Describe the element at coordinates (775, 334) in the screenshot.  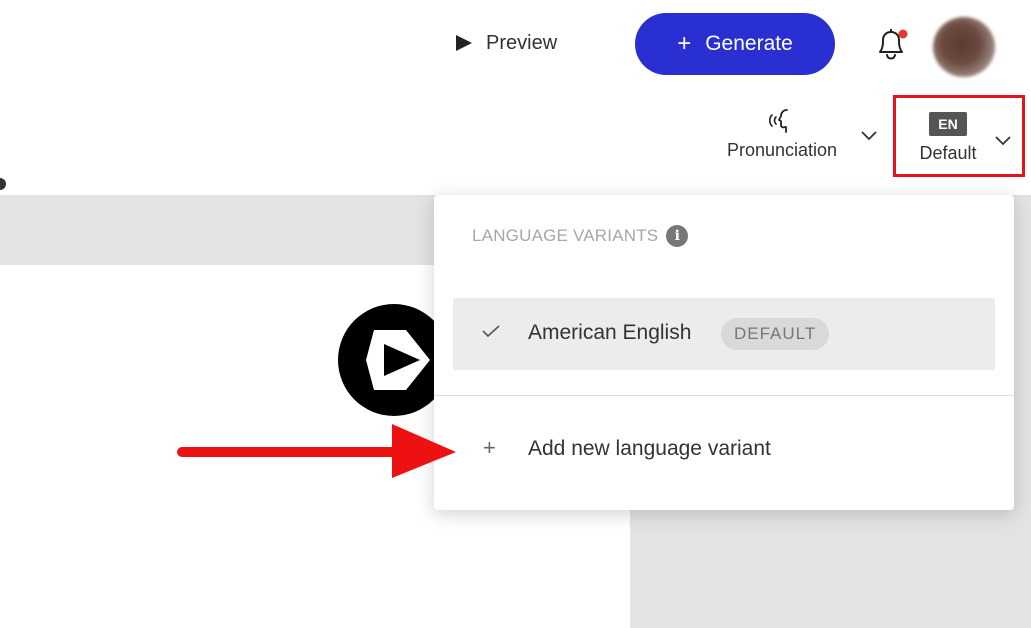
I see `default-badge: DEFAULT` at that location.